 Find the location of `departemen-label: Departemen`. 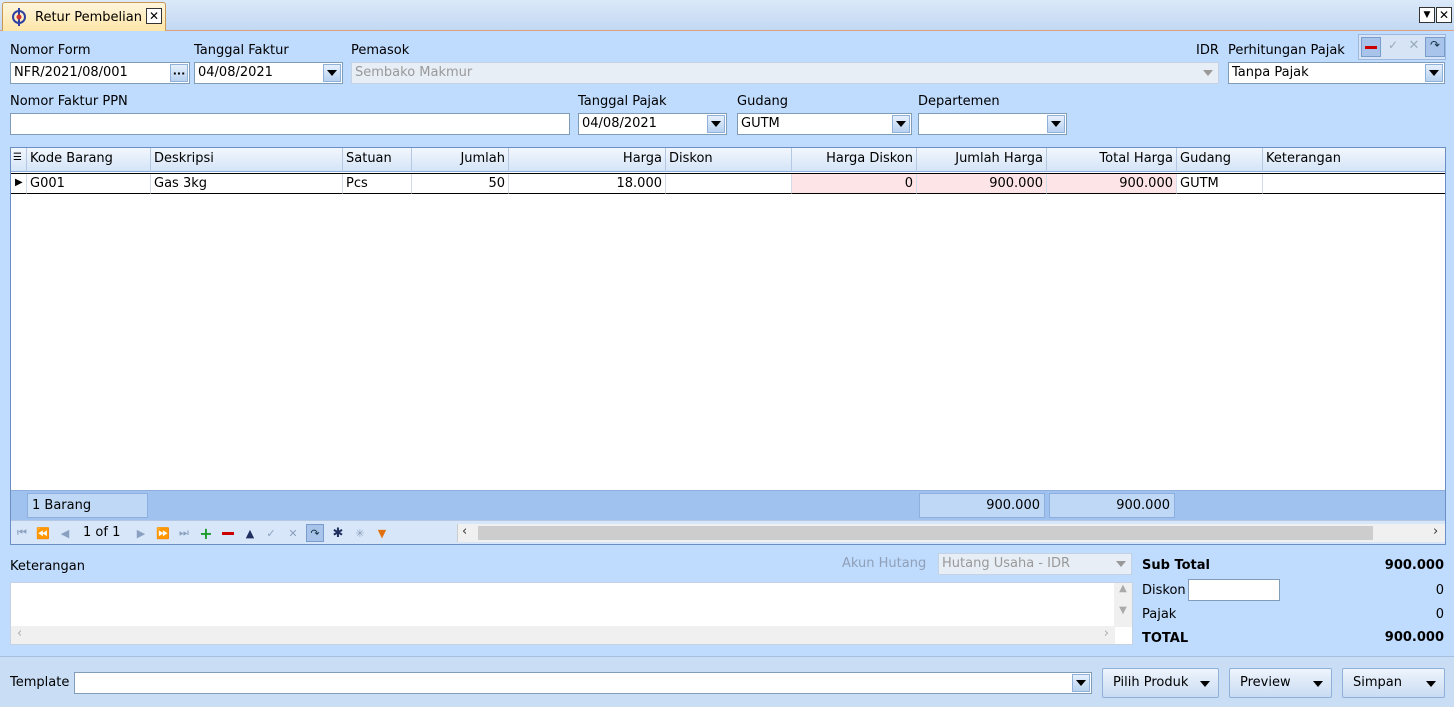

departemen-label: Departemen is located at coordinates (959, 101).